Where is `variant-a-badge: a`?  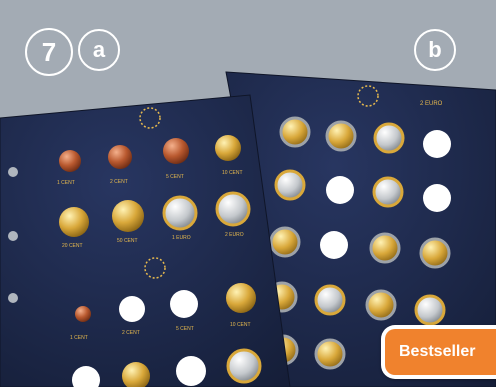 variant-a-badge: a is located at coordinates (99, 50).